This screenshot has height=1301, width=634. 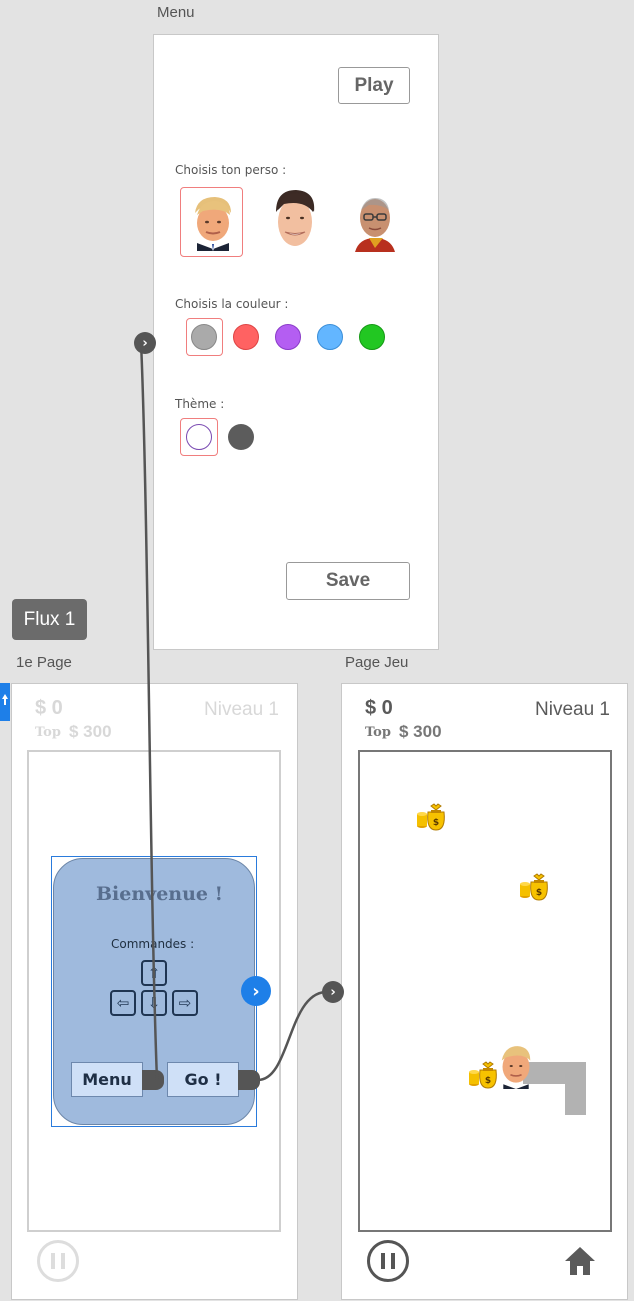 I want to click on flow-link-game, so click(x=291, y=1036).